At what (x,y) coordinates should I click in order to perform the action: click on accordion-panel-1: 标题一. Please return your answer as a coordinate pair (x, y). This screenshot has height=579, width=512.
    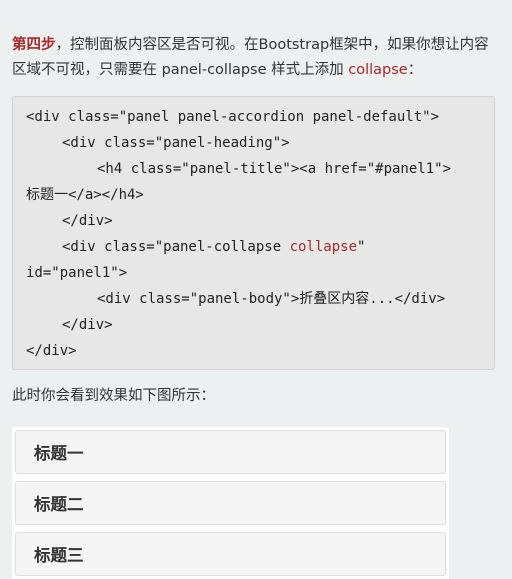
    Looking at the image, I should click on (230, 452).